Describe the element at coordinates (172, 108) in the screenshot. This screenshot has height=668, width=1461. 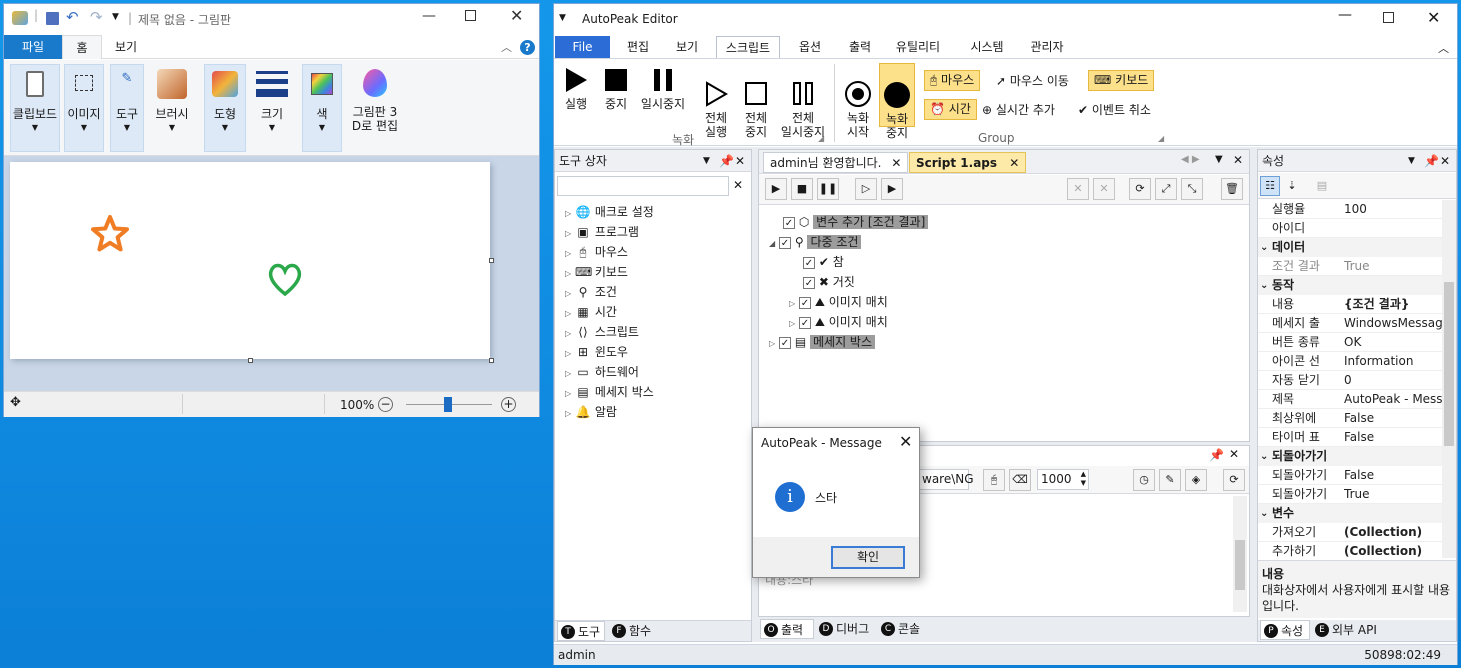
I see `group-brushes: 브러시 ▼` at that location.